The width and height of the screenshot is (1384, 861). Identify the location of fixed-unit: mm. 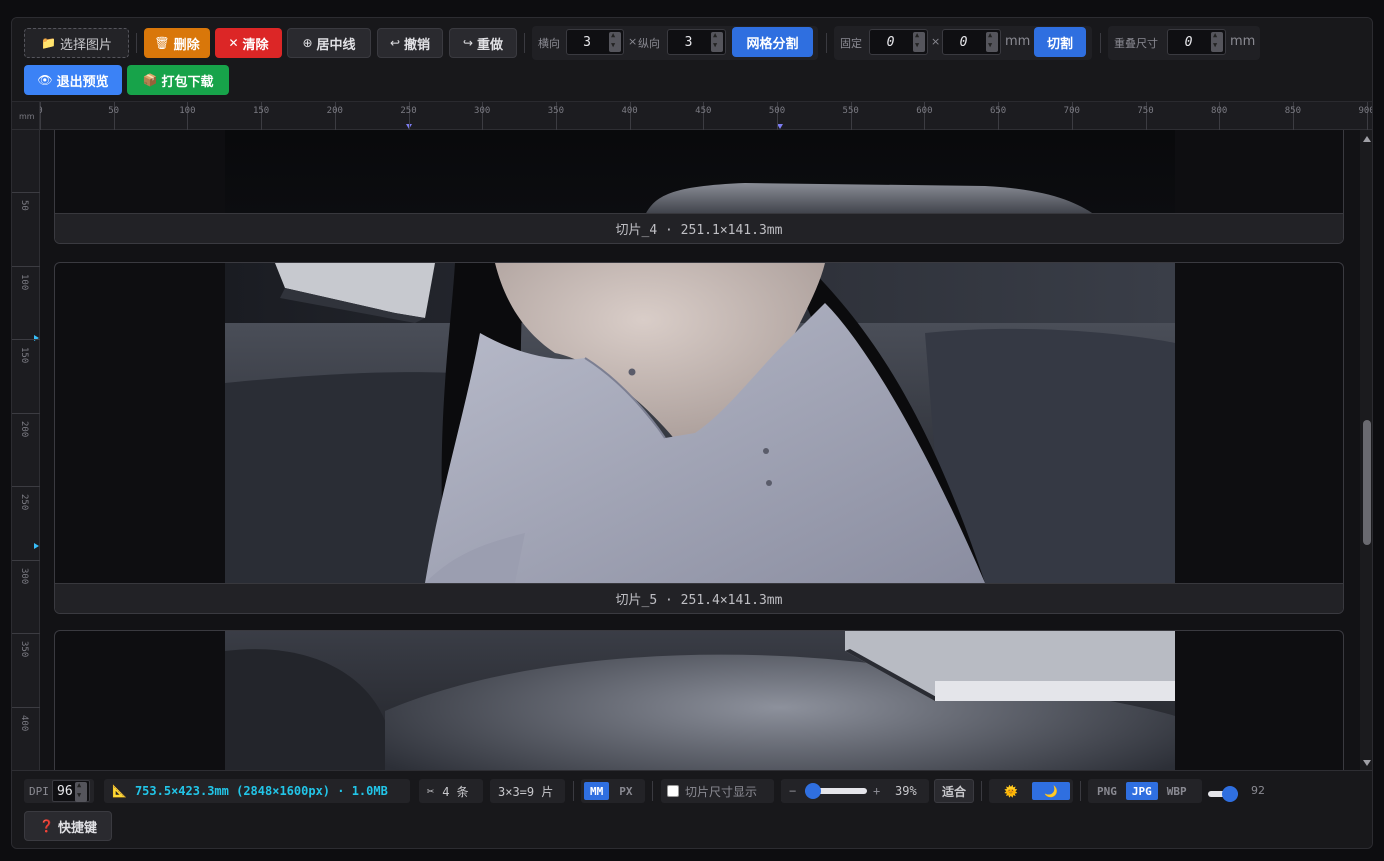
(1018, 41).